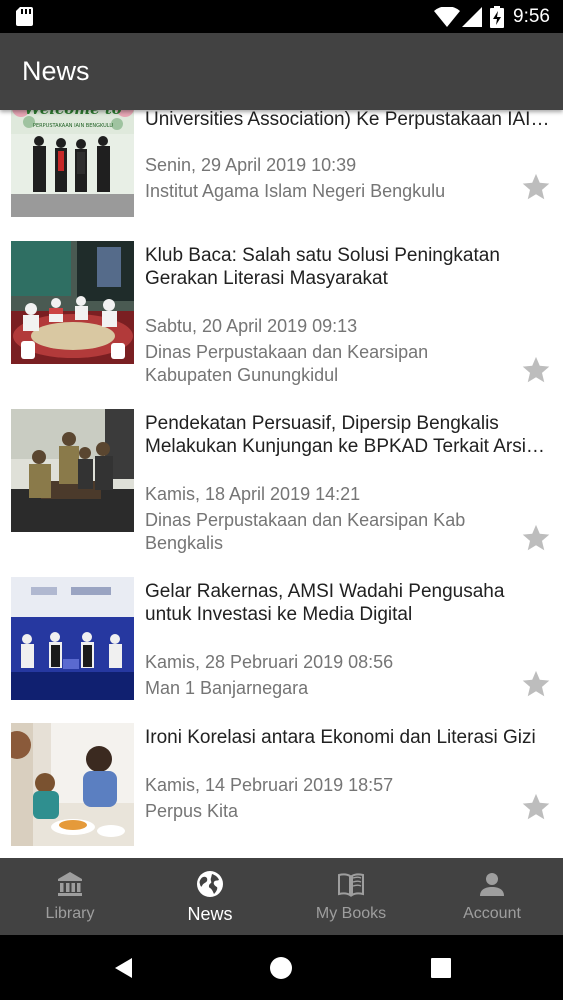 The height and width of the screenshot is (1000, 563). Describe the element at coordinates (497, 17) in the screenshot. I see `battery-charging-icon` at that location.